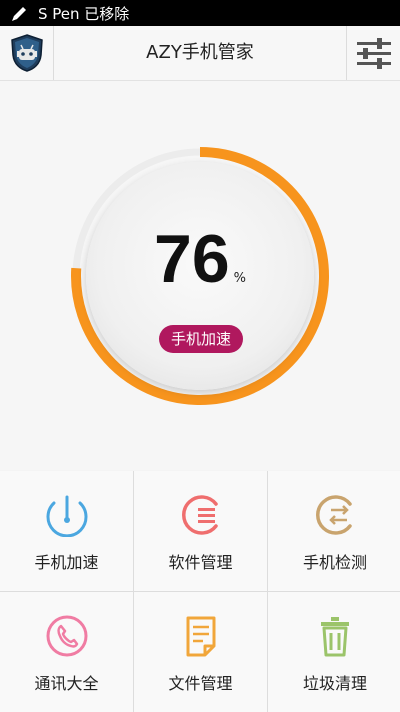  What do you see at coordinates (66, 636) in the screenshot?
I see `phone-call-icon` at bounding box center [66, 636].